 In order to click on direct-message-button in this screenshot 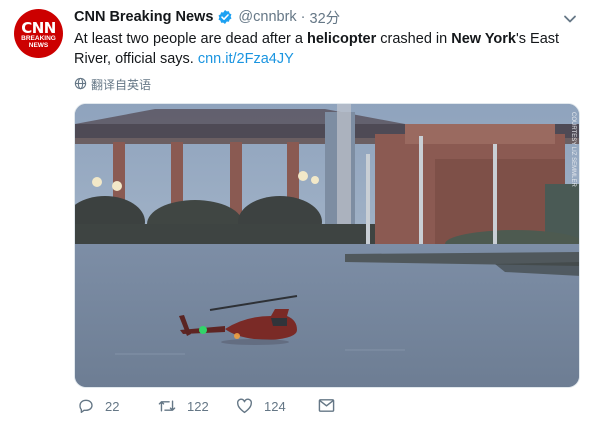, I will do `click(332, 405)`.